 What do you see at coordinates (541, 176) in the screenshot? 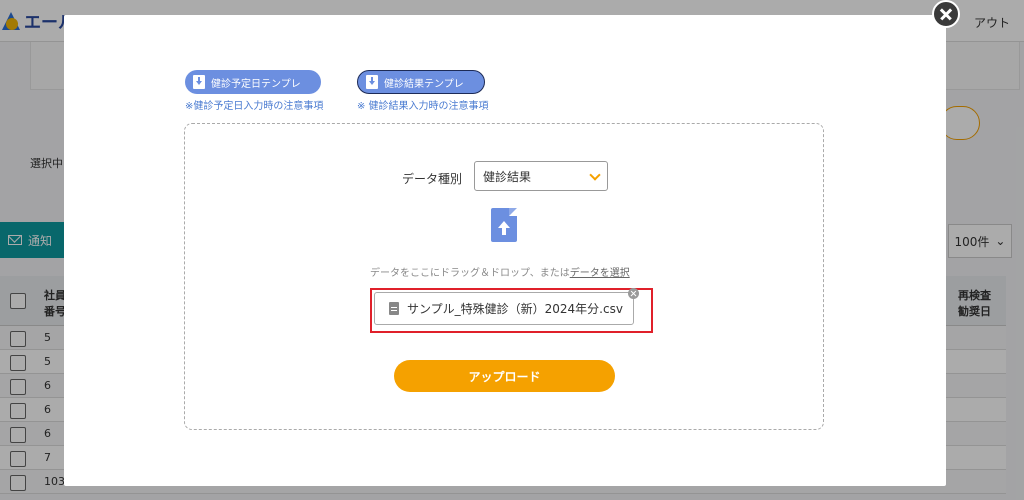
I see `data-type-select: 健診結果` at bounding box center [541, 176].